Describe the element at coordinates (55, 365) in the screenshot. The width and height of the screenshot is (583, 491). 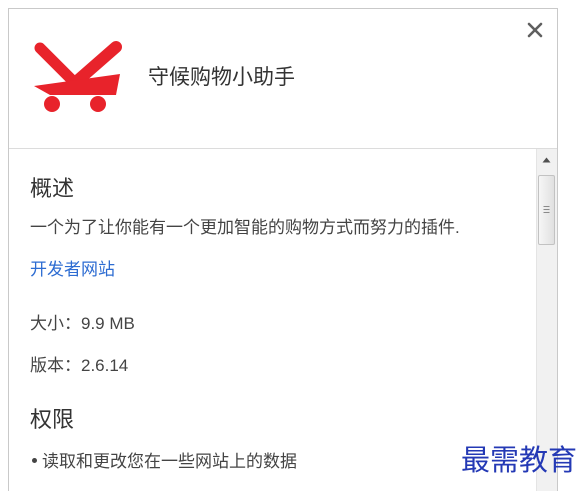
I see `version-label: 版本：` at that location.